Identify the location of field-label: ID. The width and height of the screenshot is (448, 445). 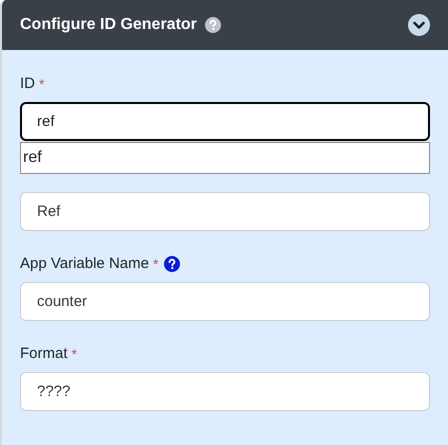
(27, 84).